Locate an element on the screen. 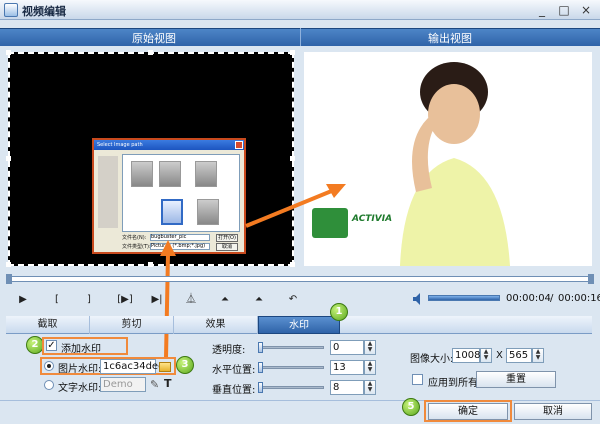 Image resolution: width=600 pixels, height=424 pixels. text-watermark-label: 文字水印: is located at coordinates (80, 388).